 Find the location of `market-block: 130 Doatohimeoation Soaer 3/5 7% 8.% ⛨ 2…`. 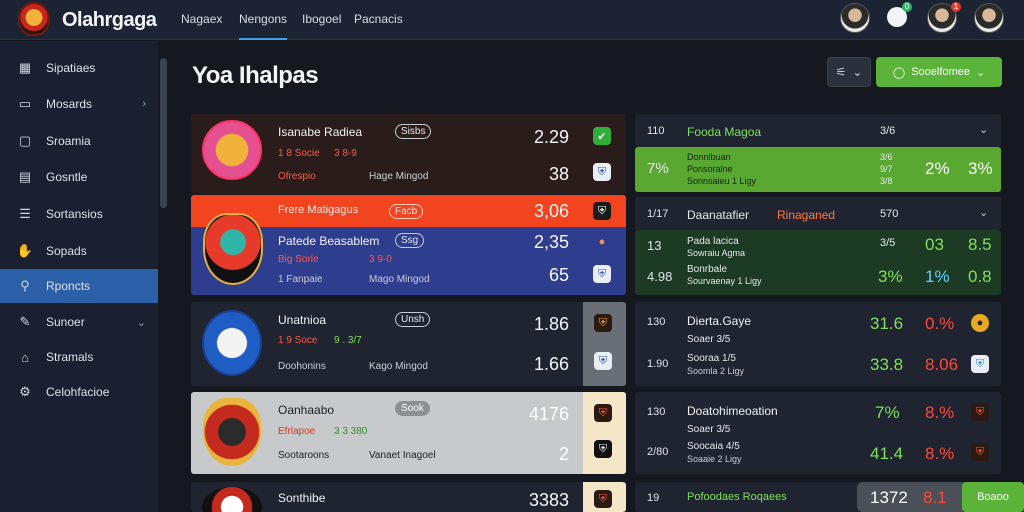

market-block: 130 Doatohimeoation Soaer 3/5 7% 8.% ⛨ 2… is located at coordinates (818, 433).